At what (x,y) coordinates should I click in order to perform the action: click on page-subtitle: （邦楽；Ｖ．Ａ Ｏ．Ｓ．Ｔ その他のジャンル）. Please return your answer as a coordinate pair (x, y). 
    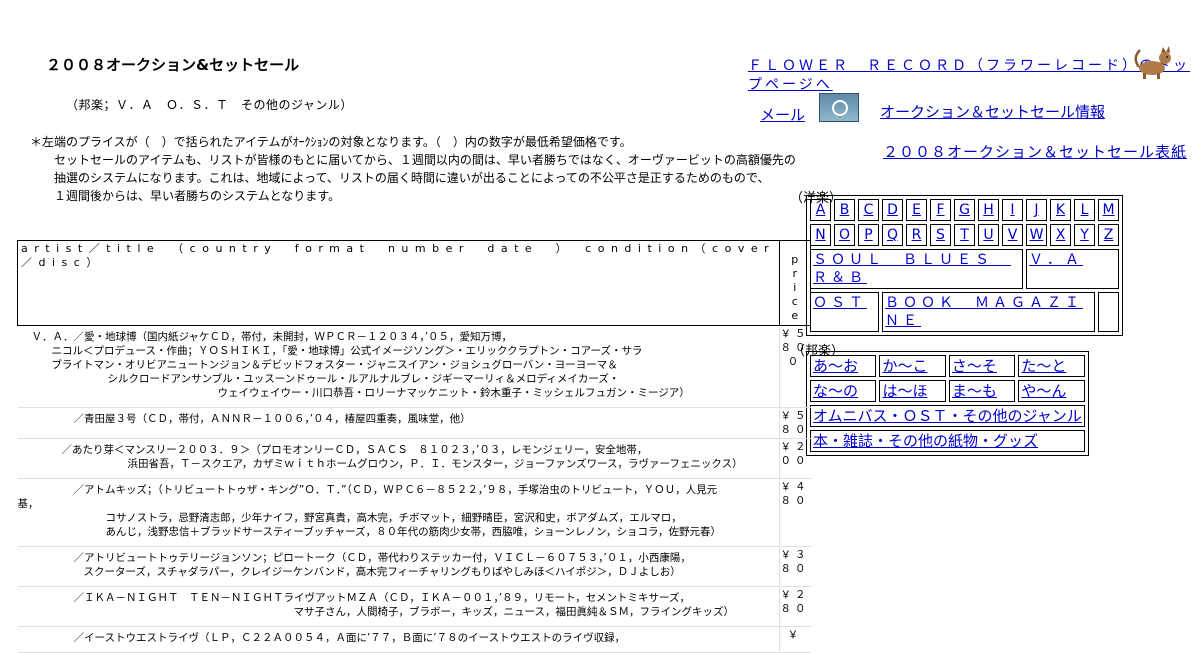
    Looking at the image, I should click on (209, 105).